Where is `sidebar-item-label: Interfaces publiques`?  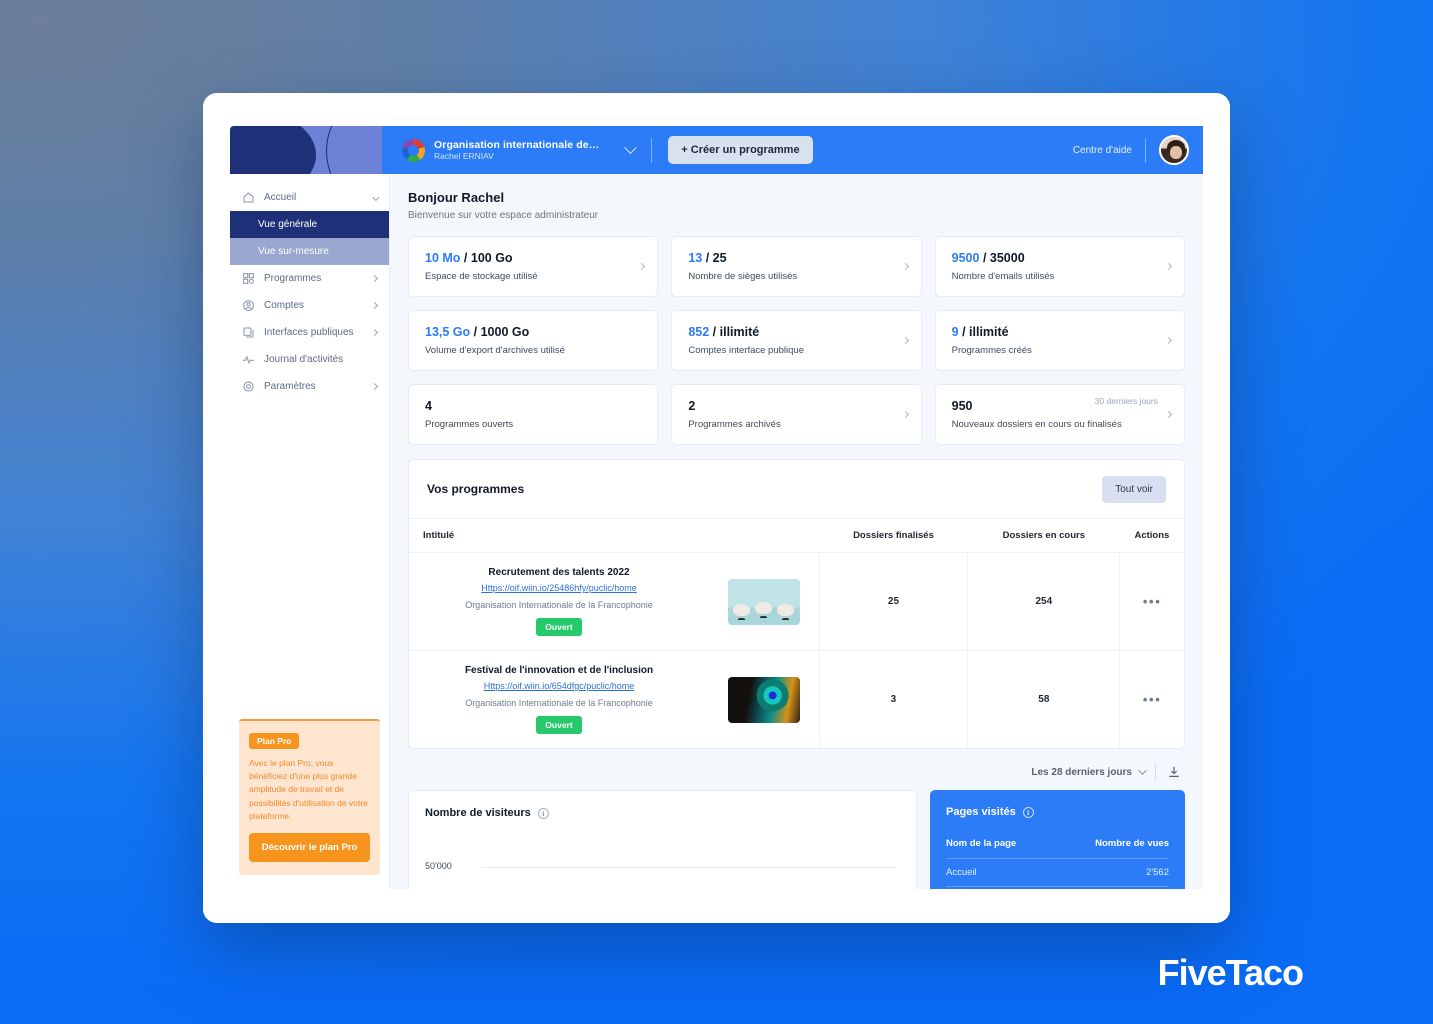 sidebar-item-label: Interfaces publiques is located at coordinates (309, 332).